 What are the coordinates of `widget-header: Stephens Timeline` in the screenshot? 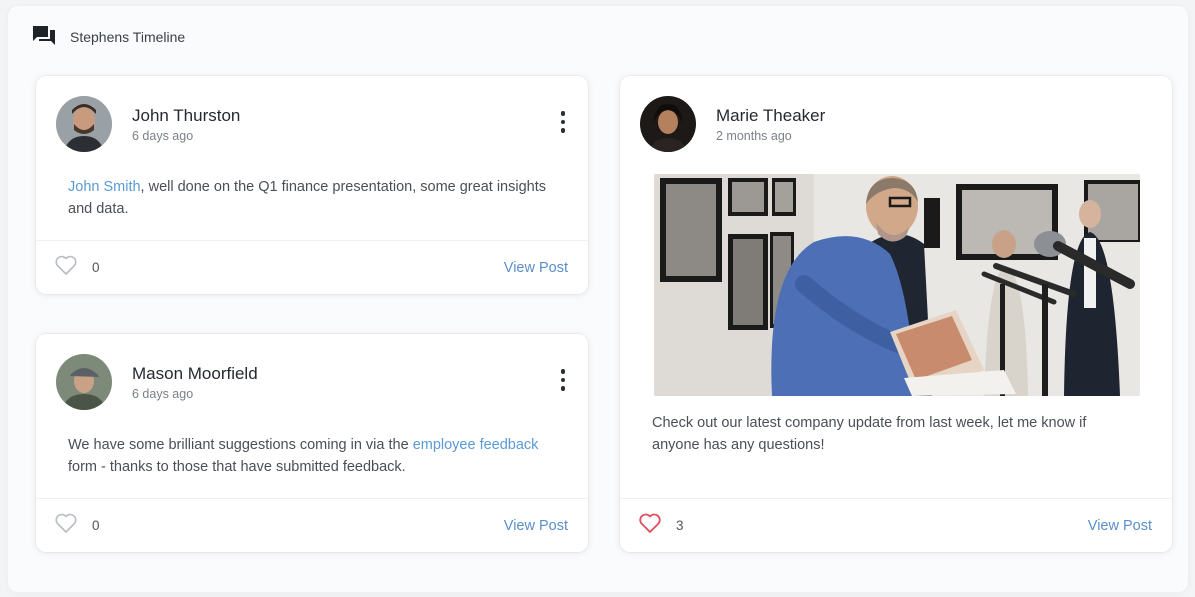 It's located at (111, 37).